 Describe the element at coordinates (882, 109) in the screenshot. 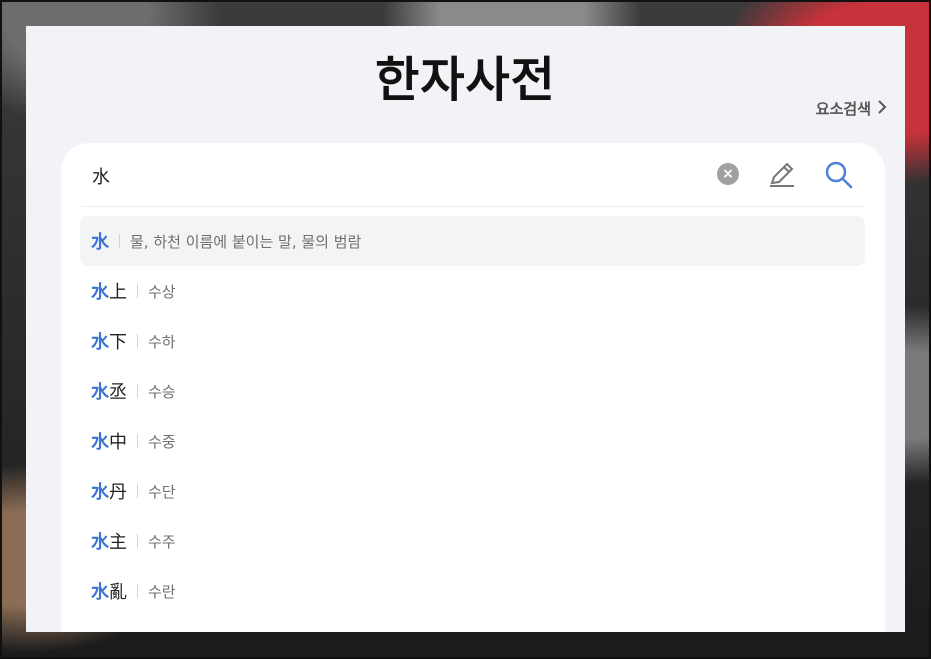

I see `chevron-right-icon` at that location.